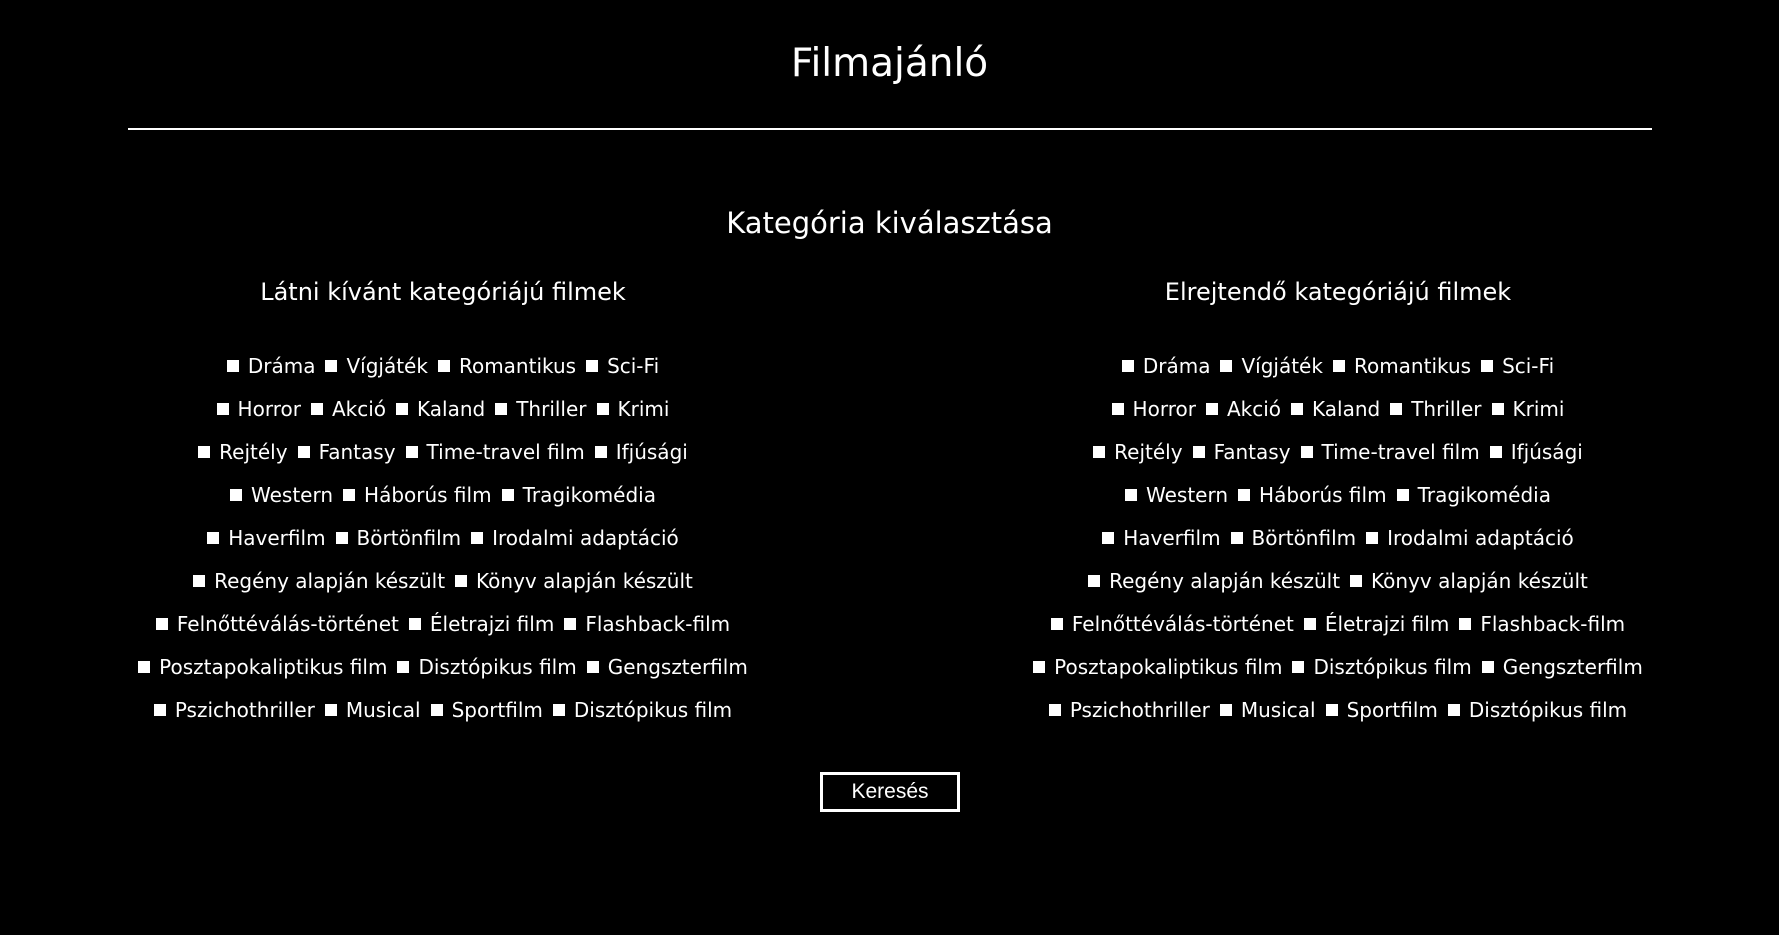  What do you see at coordinates (1542, 624) in the screenshot?
I see `exclude-category-checkbox: Flashback-film` at bounding box center [1542, 624].